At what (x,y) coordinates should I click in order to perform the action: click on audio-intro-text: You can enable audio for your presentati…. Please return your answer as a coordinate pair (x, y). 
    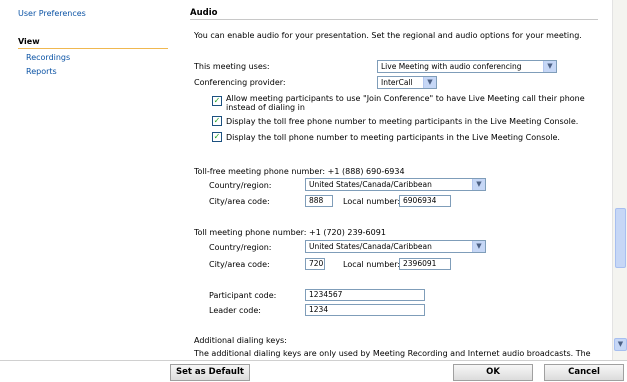
    Looking at the image, I should click on (388, 35).